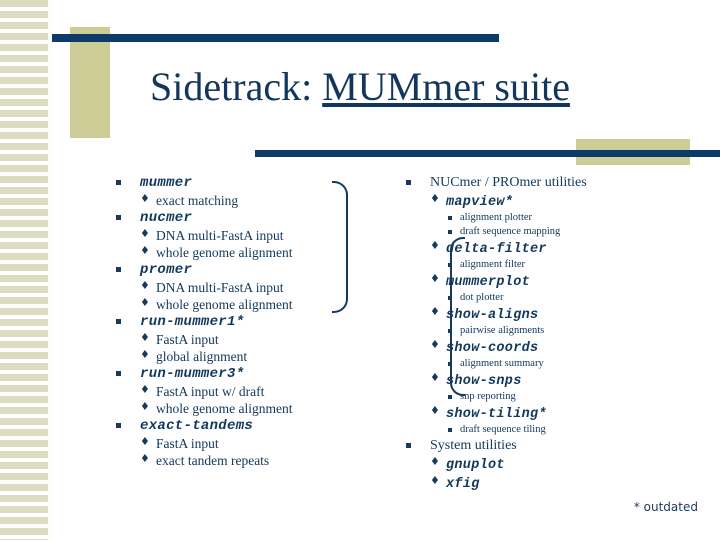  I want to click on outline-item-label: alignment plotter, so click(496, 217).